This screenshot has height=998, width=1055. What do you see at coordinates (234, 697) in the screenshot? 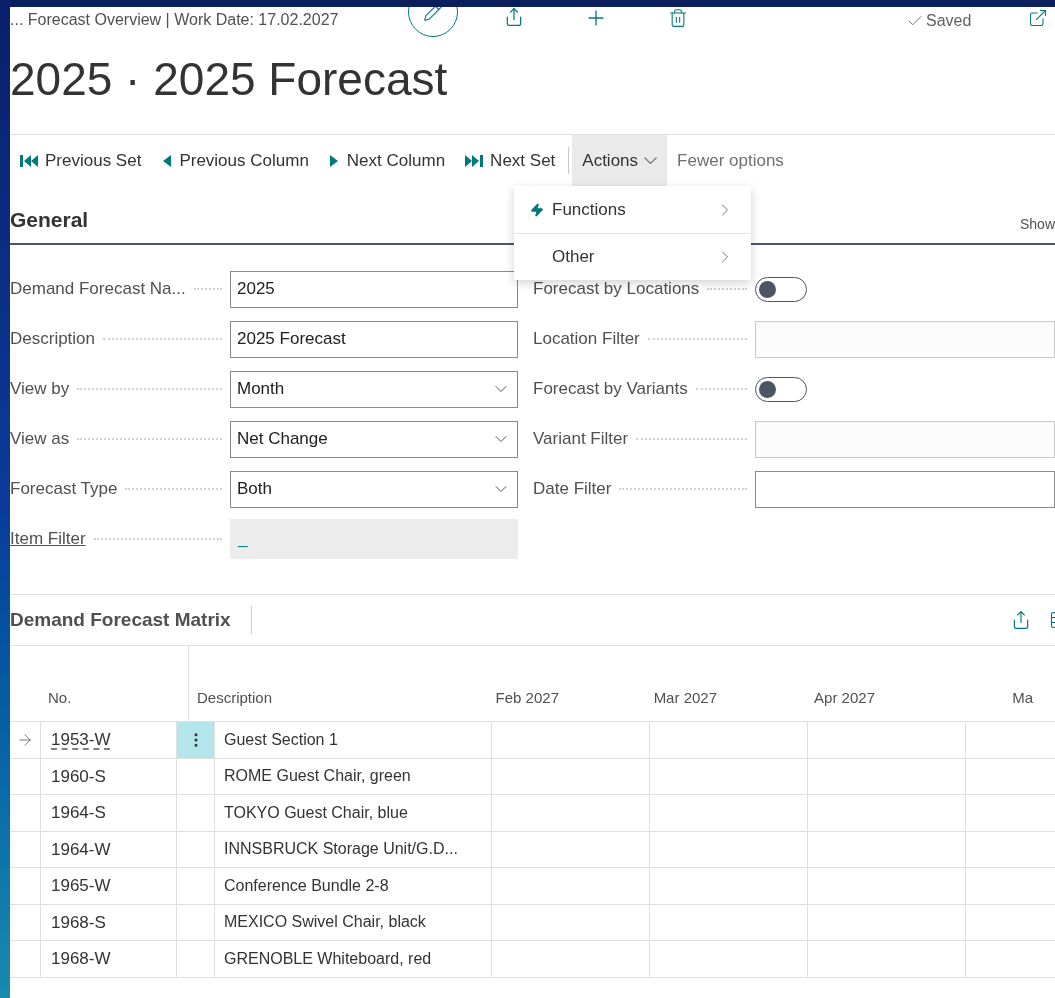
I see `column-header: Description` at bounding box center [234, 697].